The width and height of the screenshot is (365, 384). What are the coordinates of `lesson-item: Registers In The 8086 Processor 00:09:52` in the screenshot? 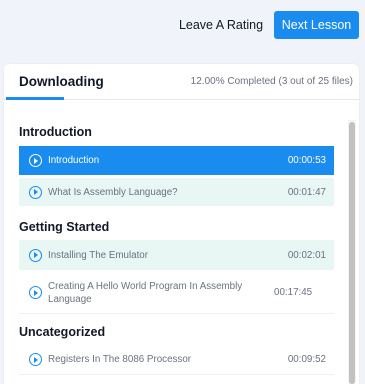 It's located at (176, 360).